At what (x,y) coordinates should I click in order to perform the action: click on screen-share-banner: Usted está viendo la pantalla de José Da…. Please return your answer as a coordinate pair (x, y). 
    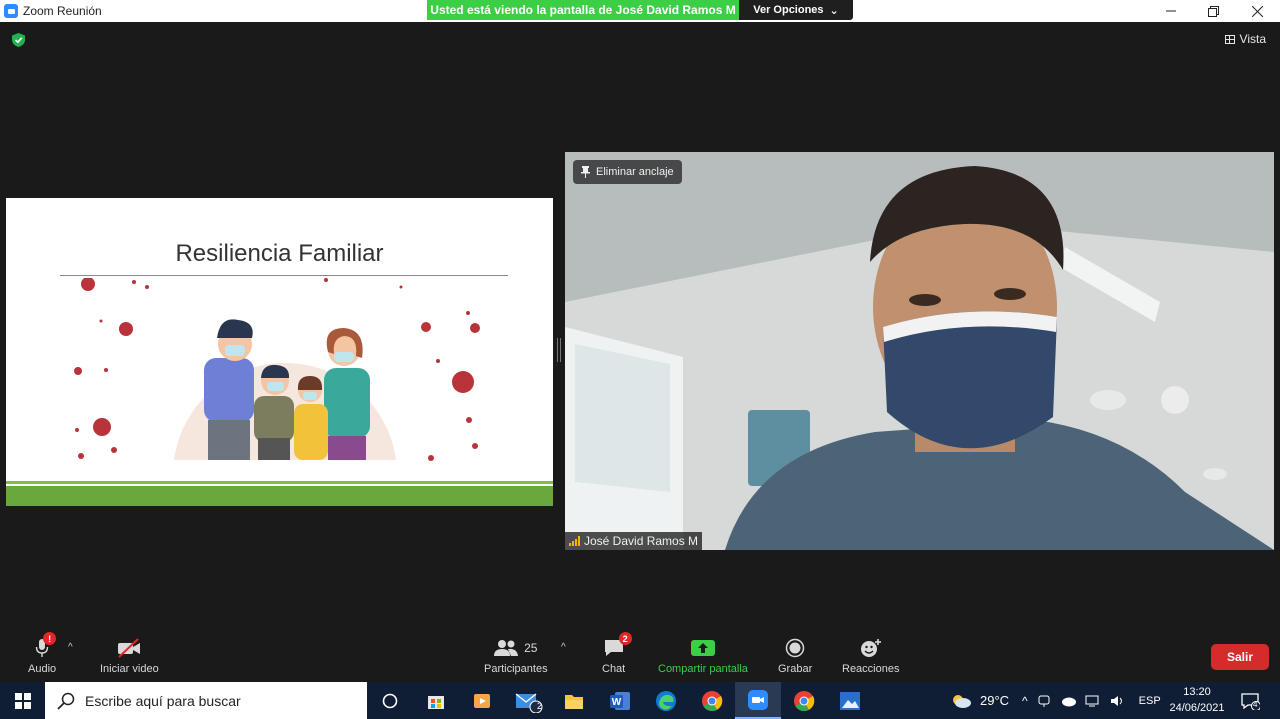
    Looking at the image, I should click on (583, 10).